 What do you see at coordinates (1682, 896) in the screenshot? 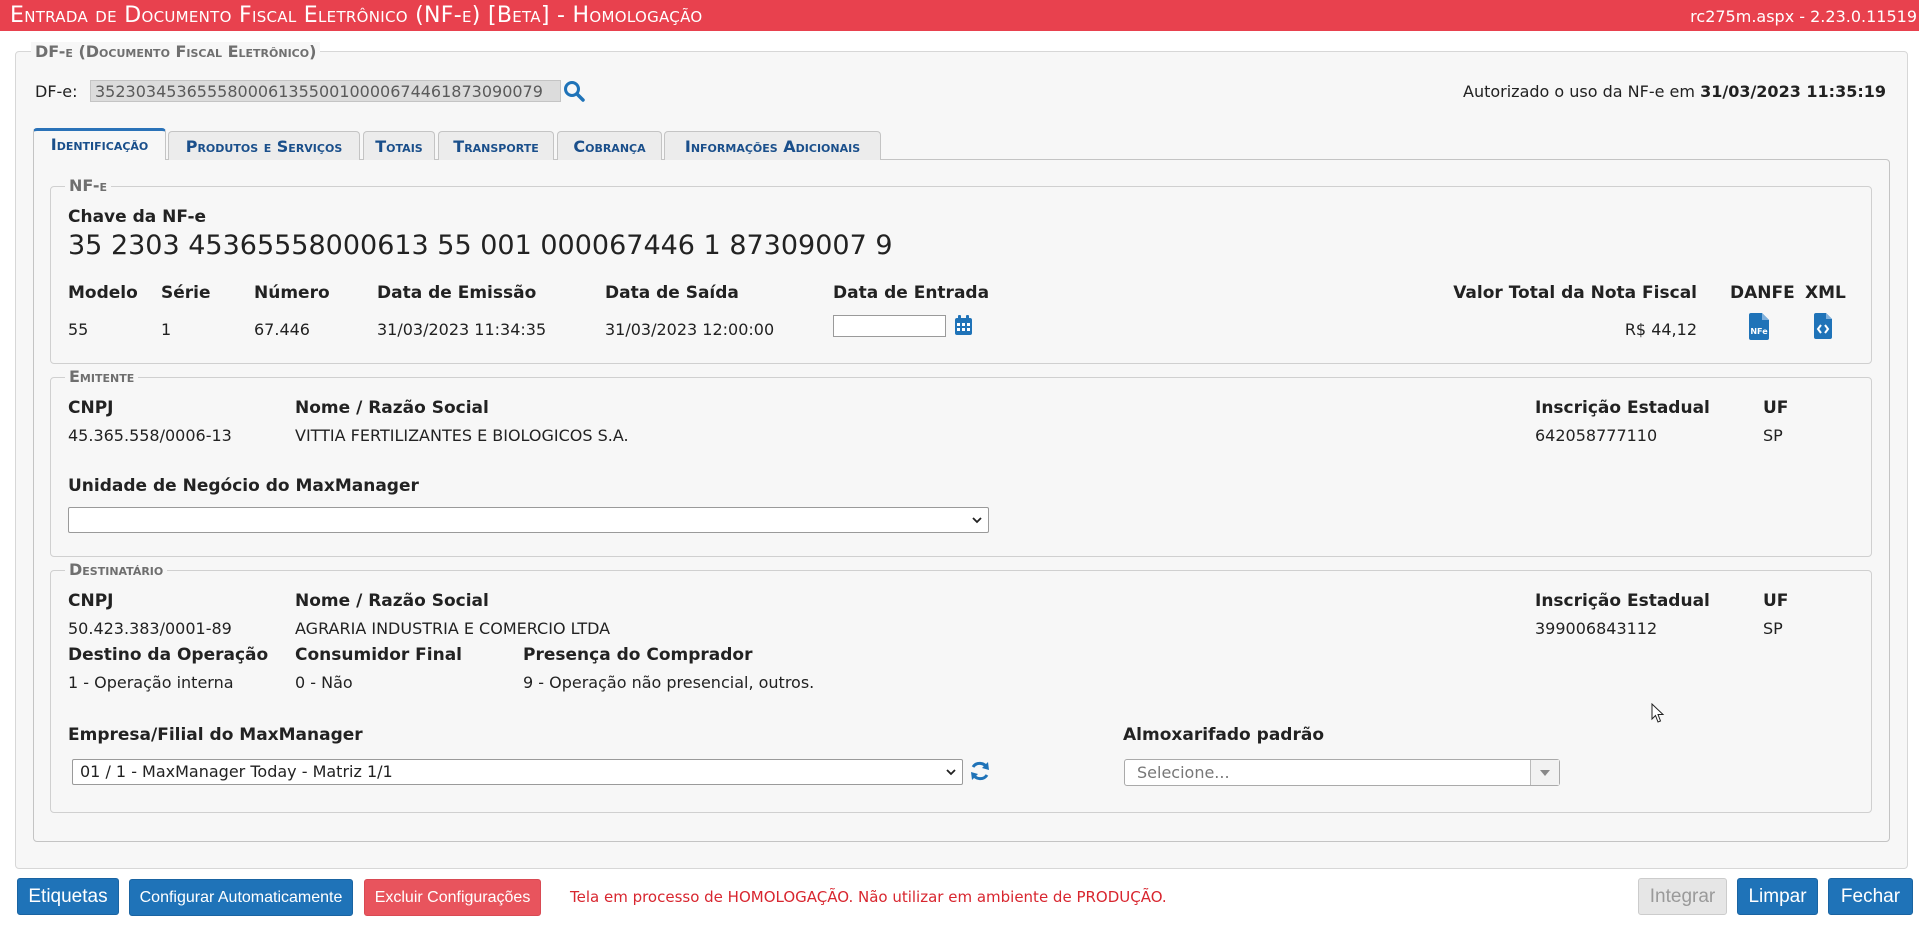
I see `integrar-button: Integrar` at bounding box center [1682, 896].